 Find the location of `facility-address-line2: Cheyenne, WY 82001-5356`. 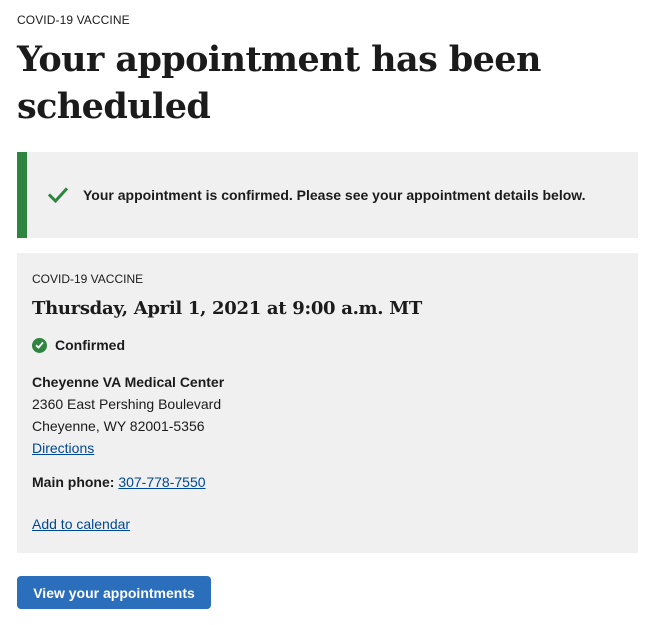

facility-address-line2: Cheyenne, WY 82001-5356 is located at coordinates (118, 426).